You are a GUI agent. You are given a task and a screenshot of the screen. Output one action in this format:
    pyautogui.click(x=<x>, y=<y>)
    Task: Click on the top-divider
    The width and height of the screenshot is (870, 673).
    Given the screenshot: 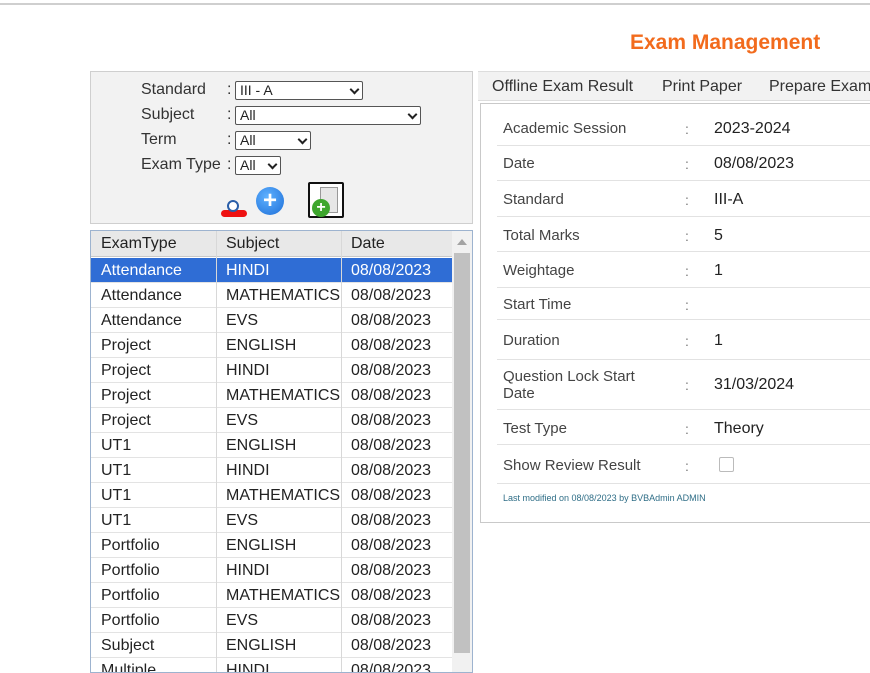 What is the action you would take?
    pyautogui.click(x=435, y=4)
    